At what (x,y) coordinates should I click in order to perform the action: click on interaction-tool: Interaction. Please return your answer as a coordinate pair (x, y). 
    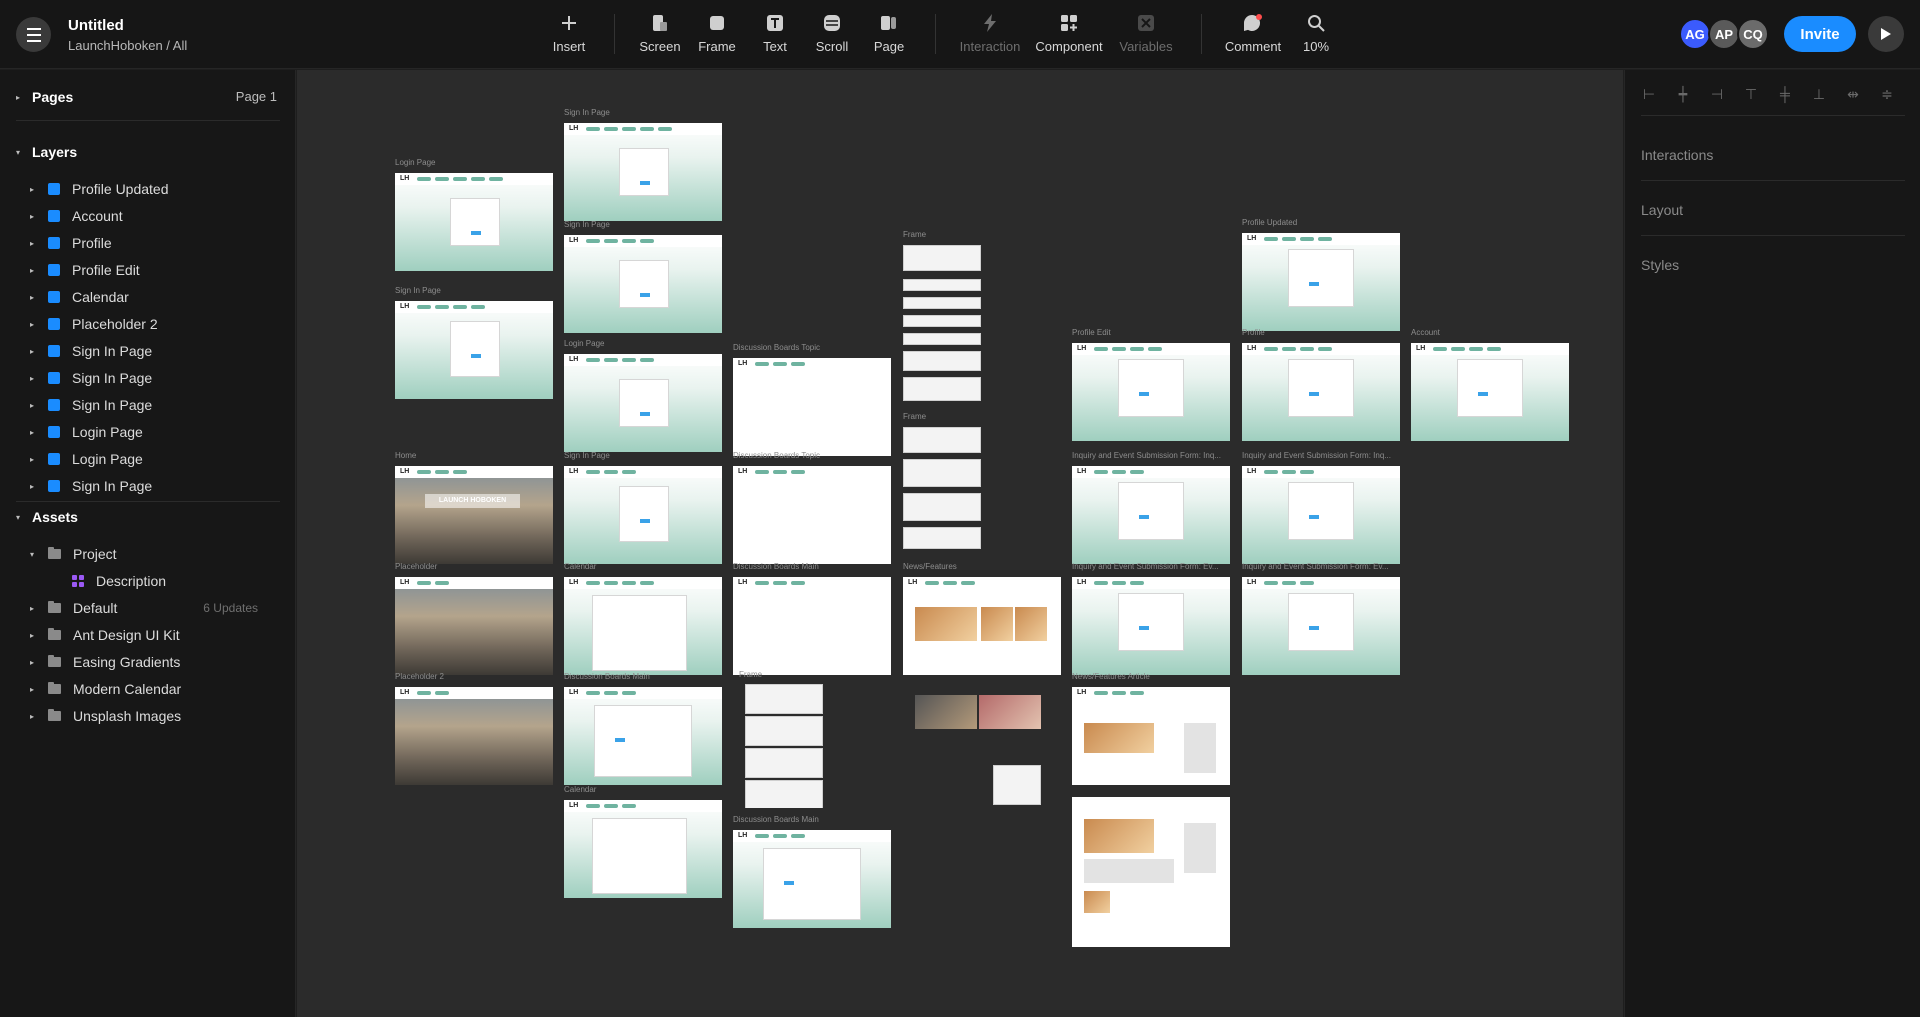
    Looking at the image, I should click on (990, 35).